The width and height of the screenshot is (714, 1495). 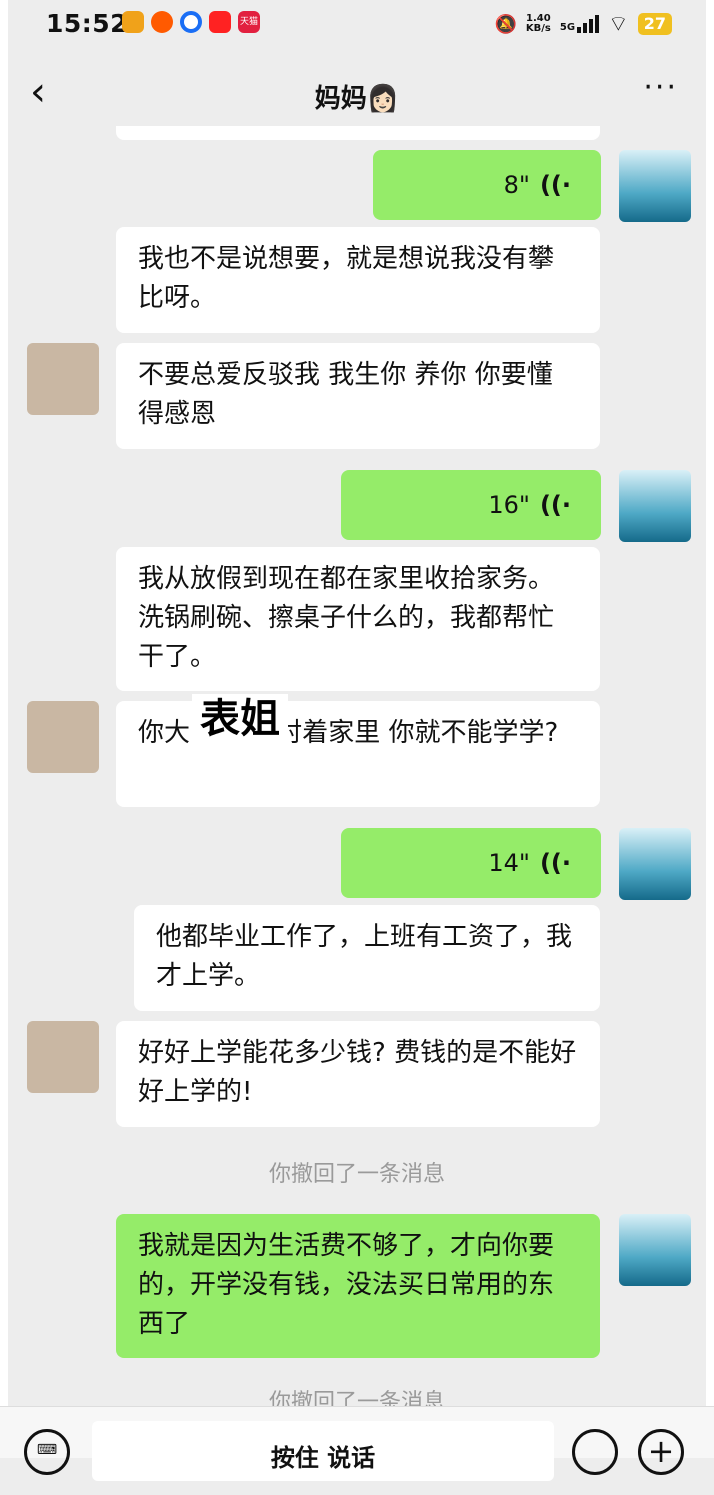 I want to click on keyboard-icon: ⌨, so click(x=47, y=1452).